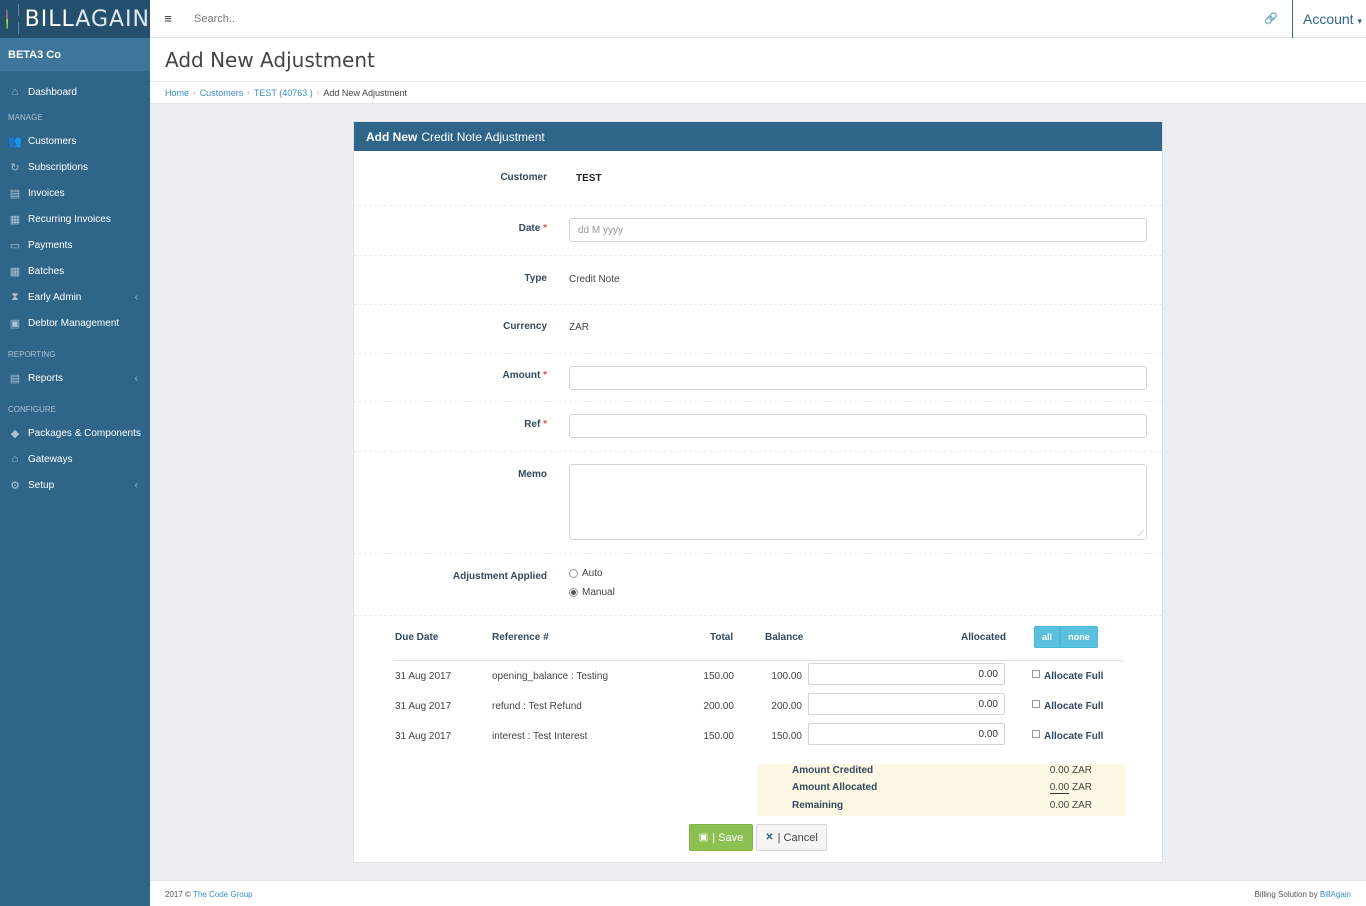 The width and height of the screenshot is (1366, 906). I want to click on customer-row: Customer TEST, so click(758, 178).